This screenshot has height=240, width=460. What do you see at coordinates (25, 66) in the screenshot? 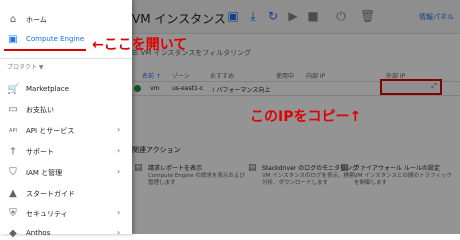
I see `products-section-label: プロダクト ▼` at bounding box center [25, 66].